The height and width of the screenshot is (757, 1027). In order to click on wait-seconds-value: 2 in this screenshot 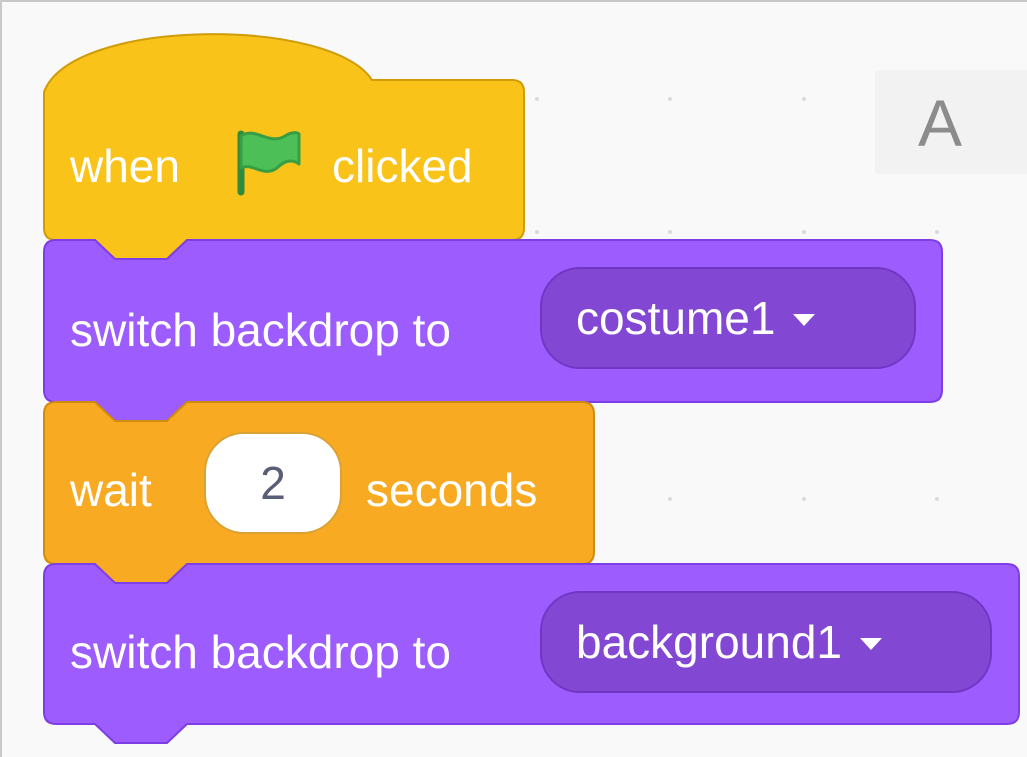, I will do `click(273, 483)`.